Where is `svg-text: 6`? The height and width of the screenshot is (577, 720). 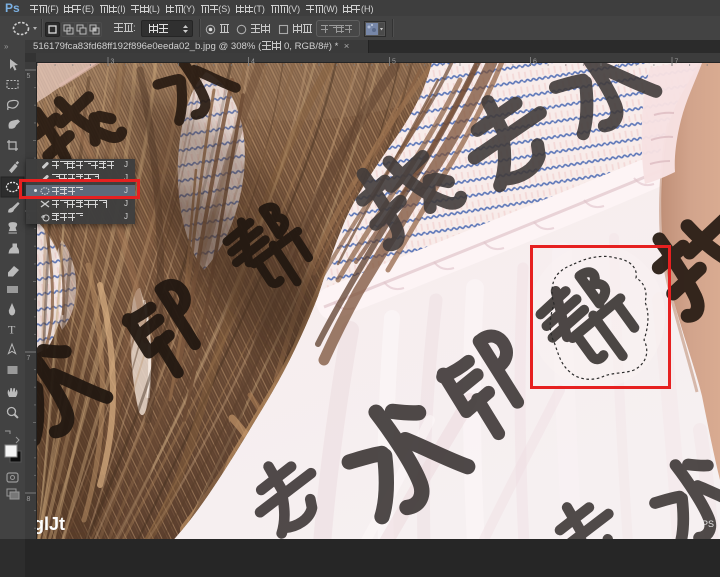
svg-text: 6 is located at coordinates (535, 62).